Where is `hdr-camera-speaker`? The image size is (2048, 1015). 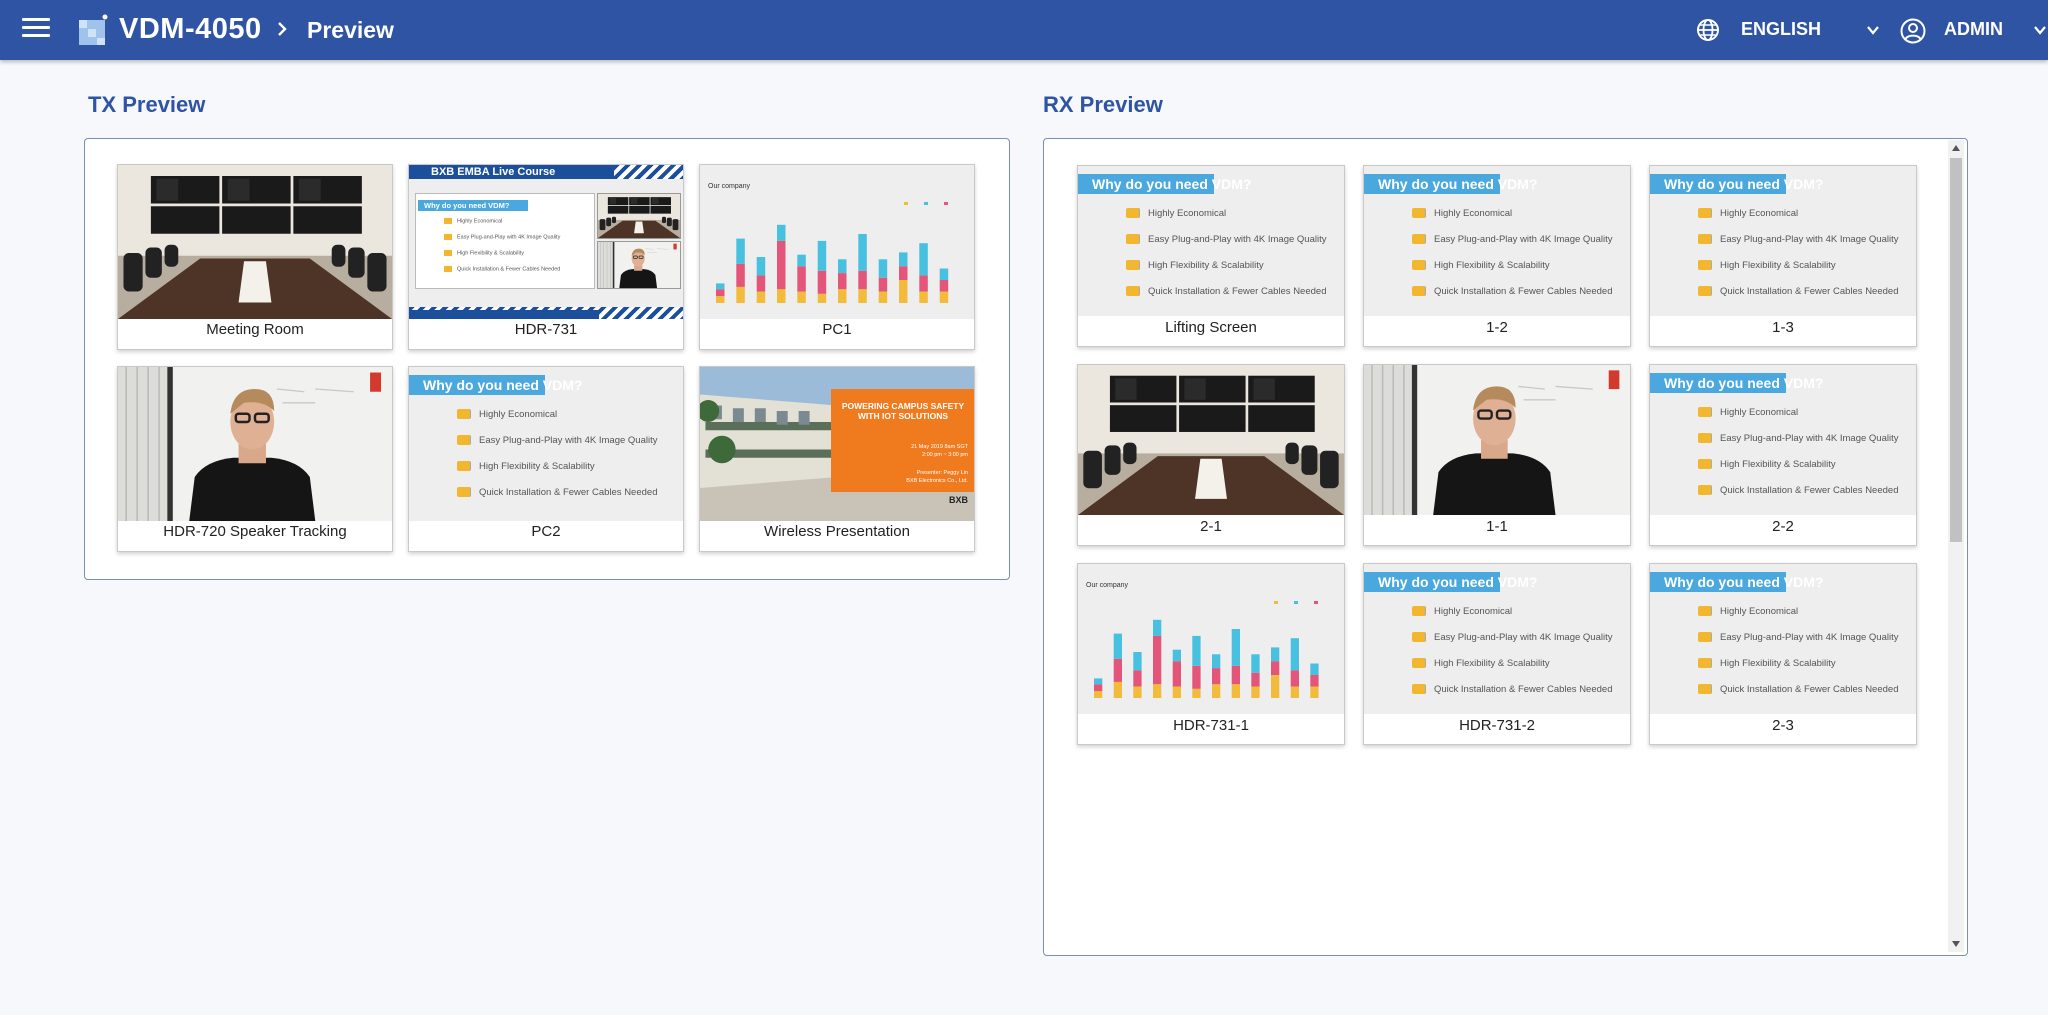 hdr-camera-speaker is located at coordinates (639, 265).